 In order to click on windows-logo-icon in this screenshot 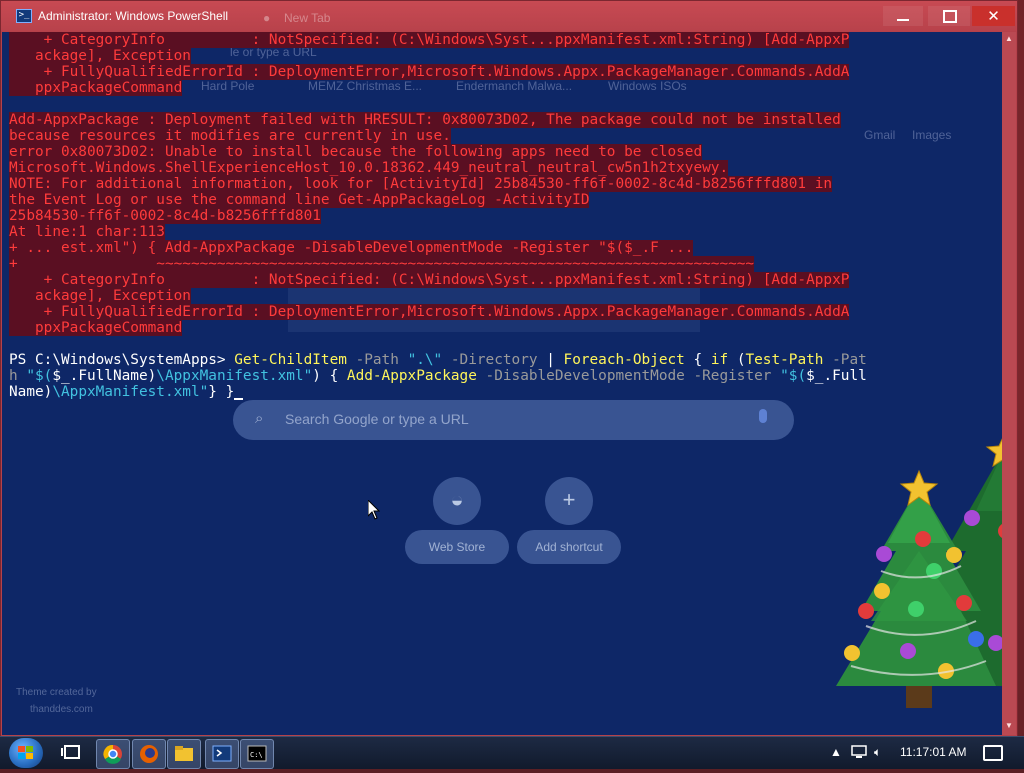, I will do `click(25, 752)`.